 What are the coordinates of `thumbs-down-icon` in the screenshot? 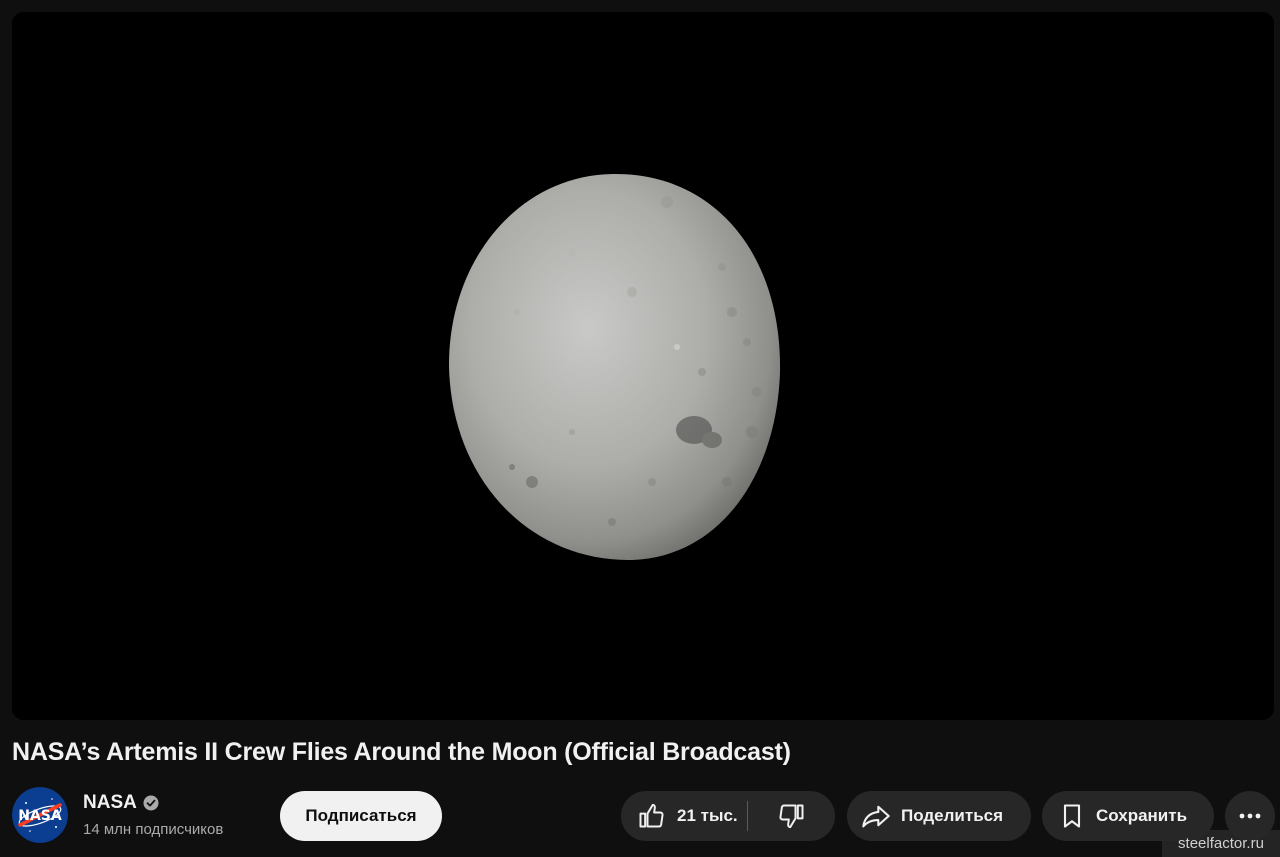 It's located at (792, 816).